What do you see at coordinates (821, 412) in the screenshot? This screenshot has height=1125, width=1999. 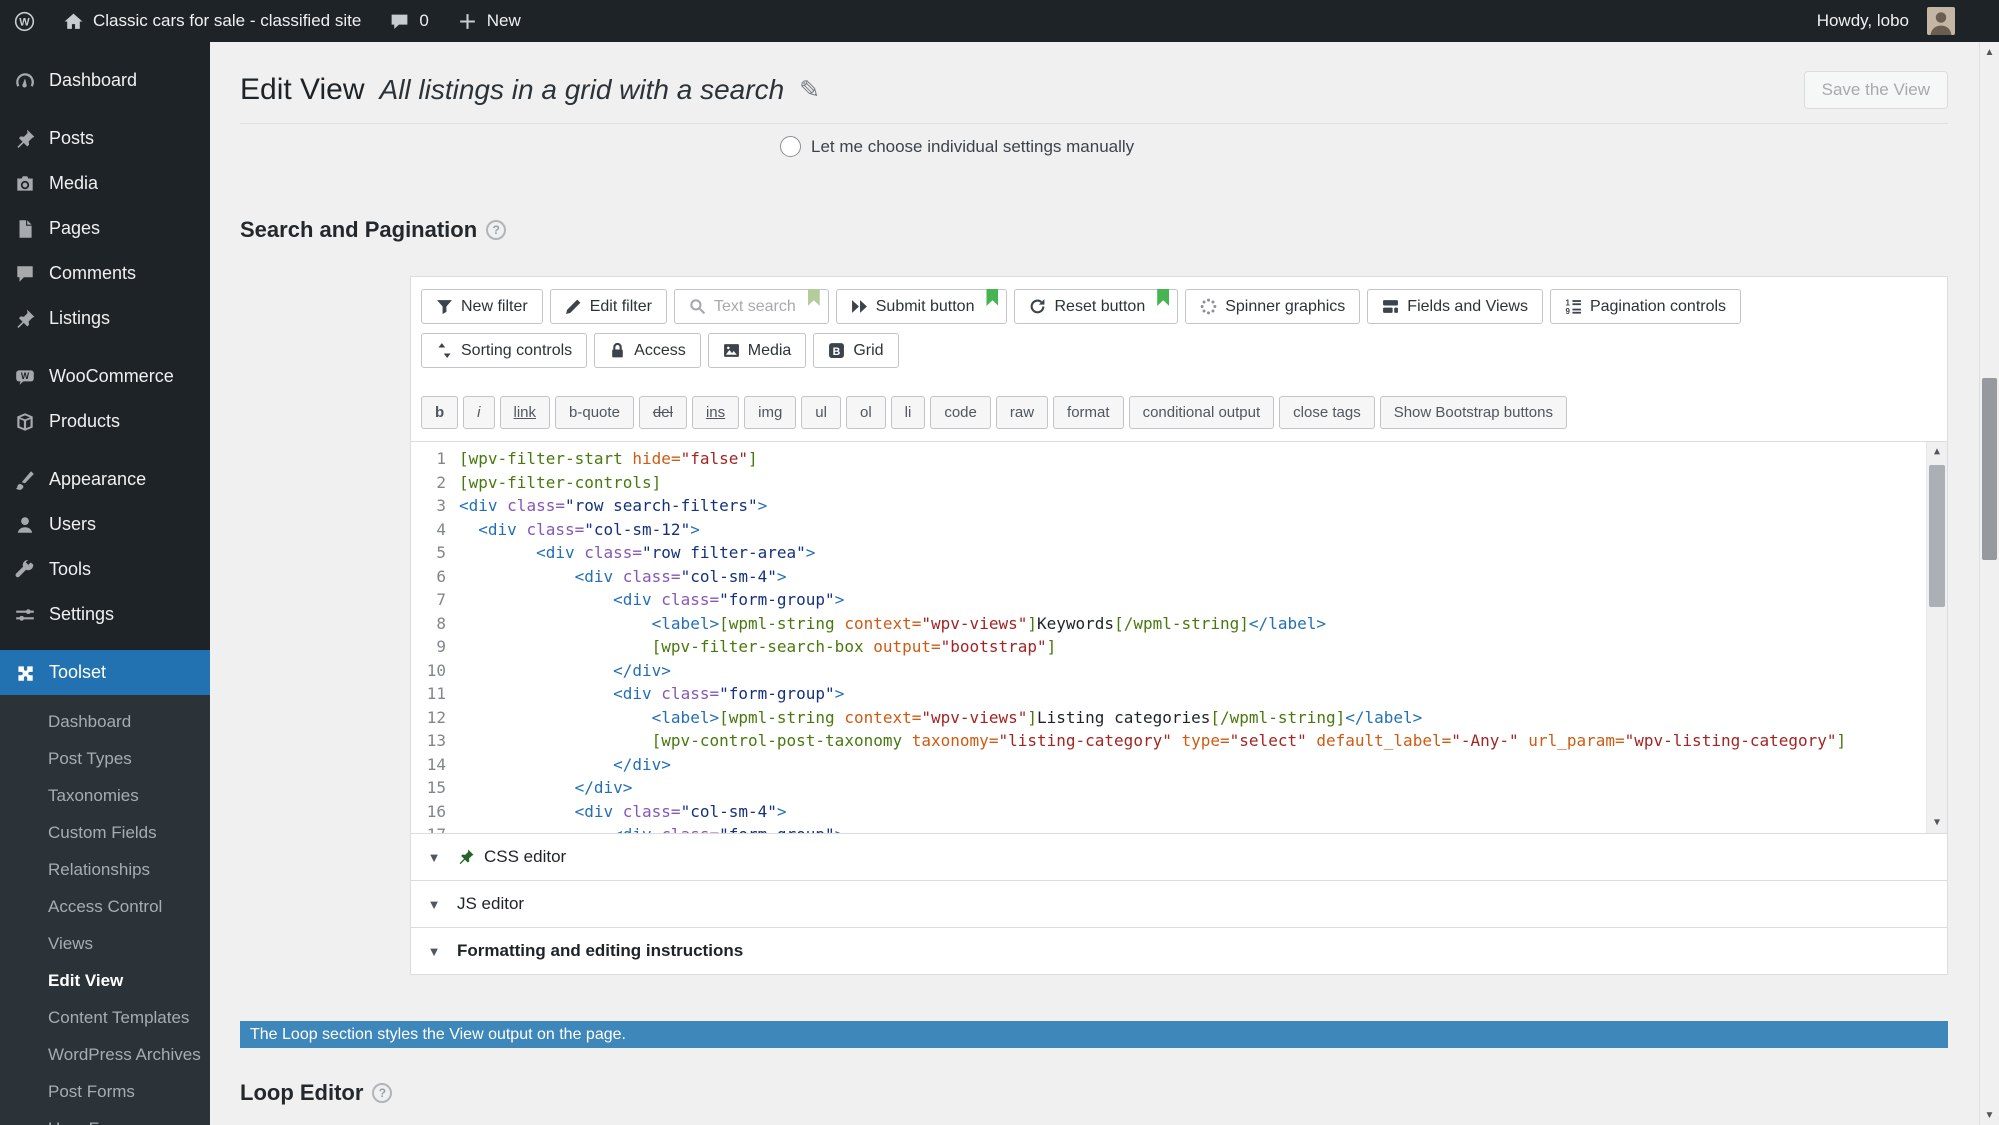 I see `quicktag-ul-button: ul` at bounding box center [821, 412].